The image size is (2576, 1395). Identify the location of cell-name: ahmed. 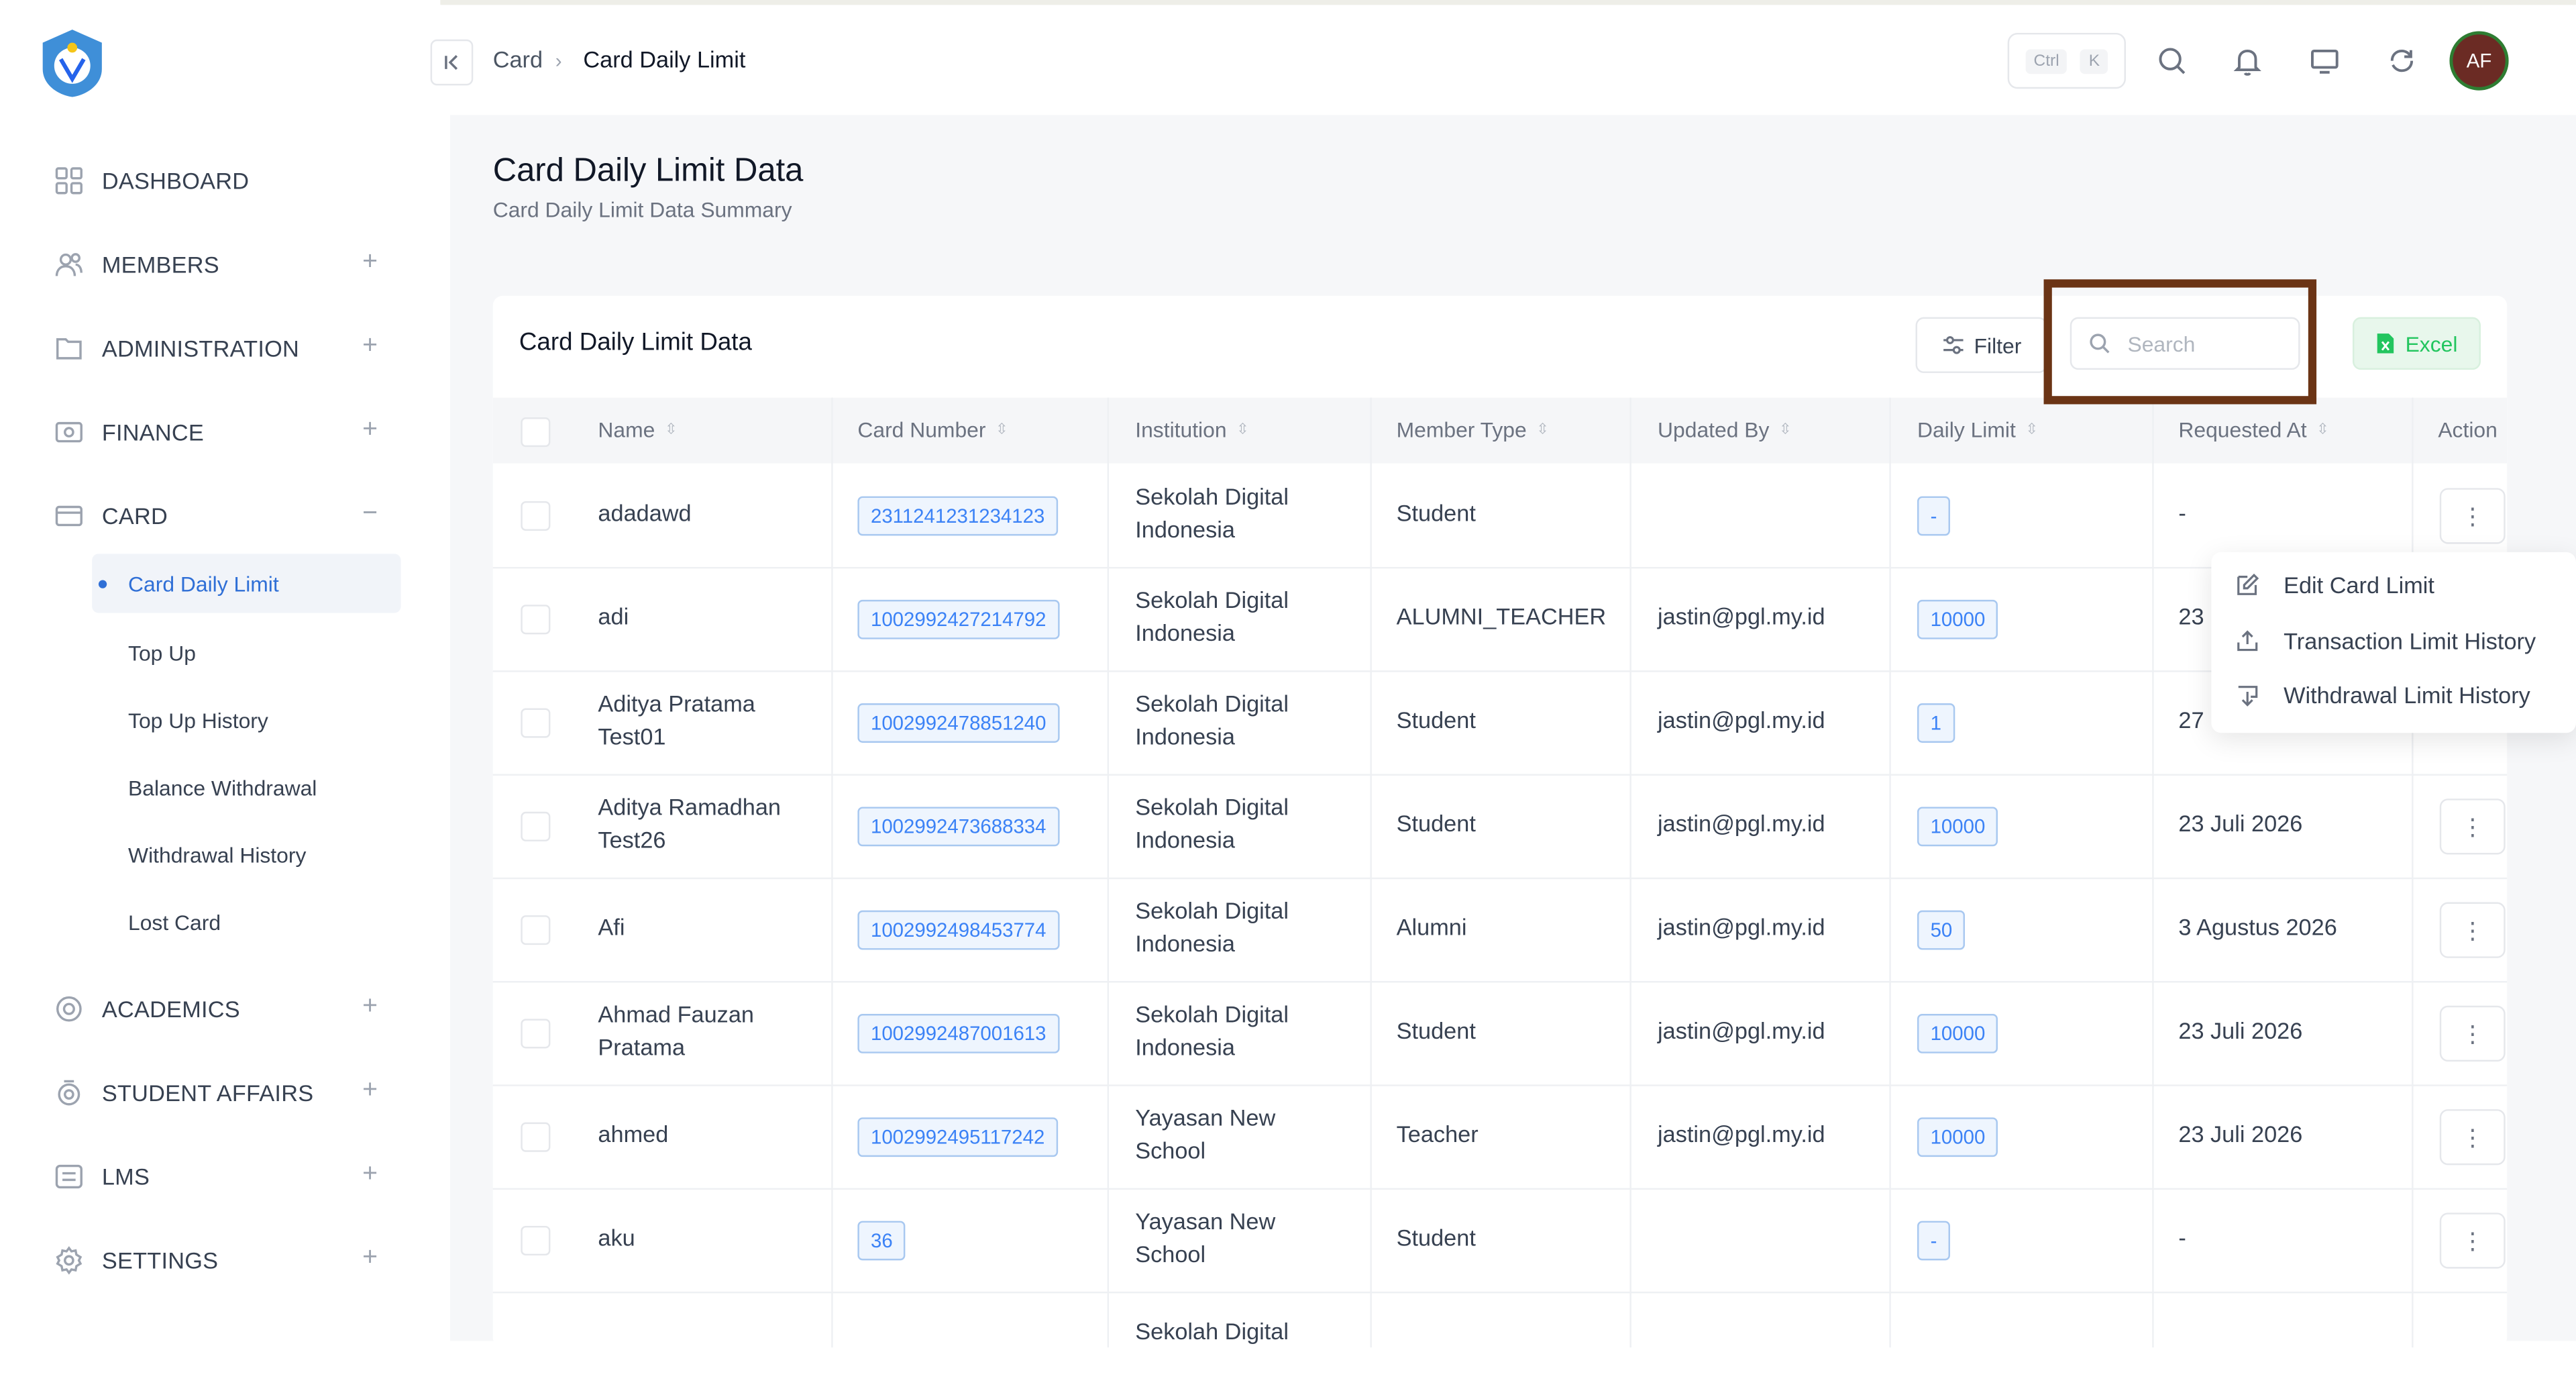
(633, 1134).